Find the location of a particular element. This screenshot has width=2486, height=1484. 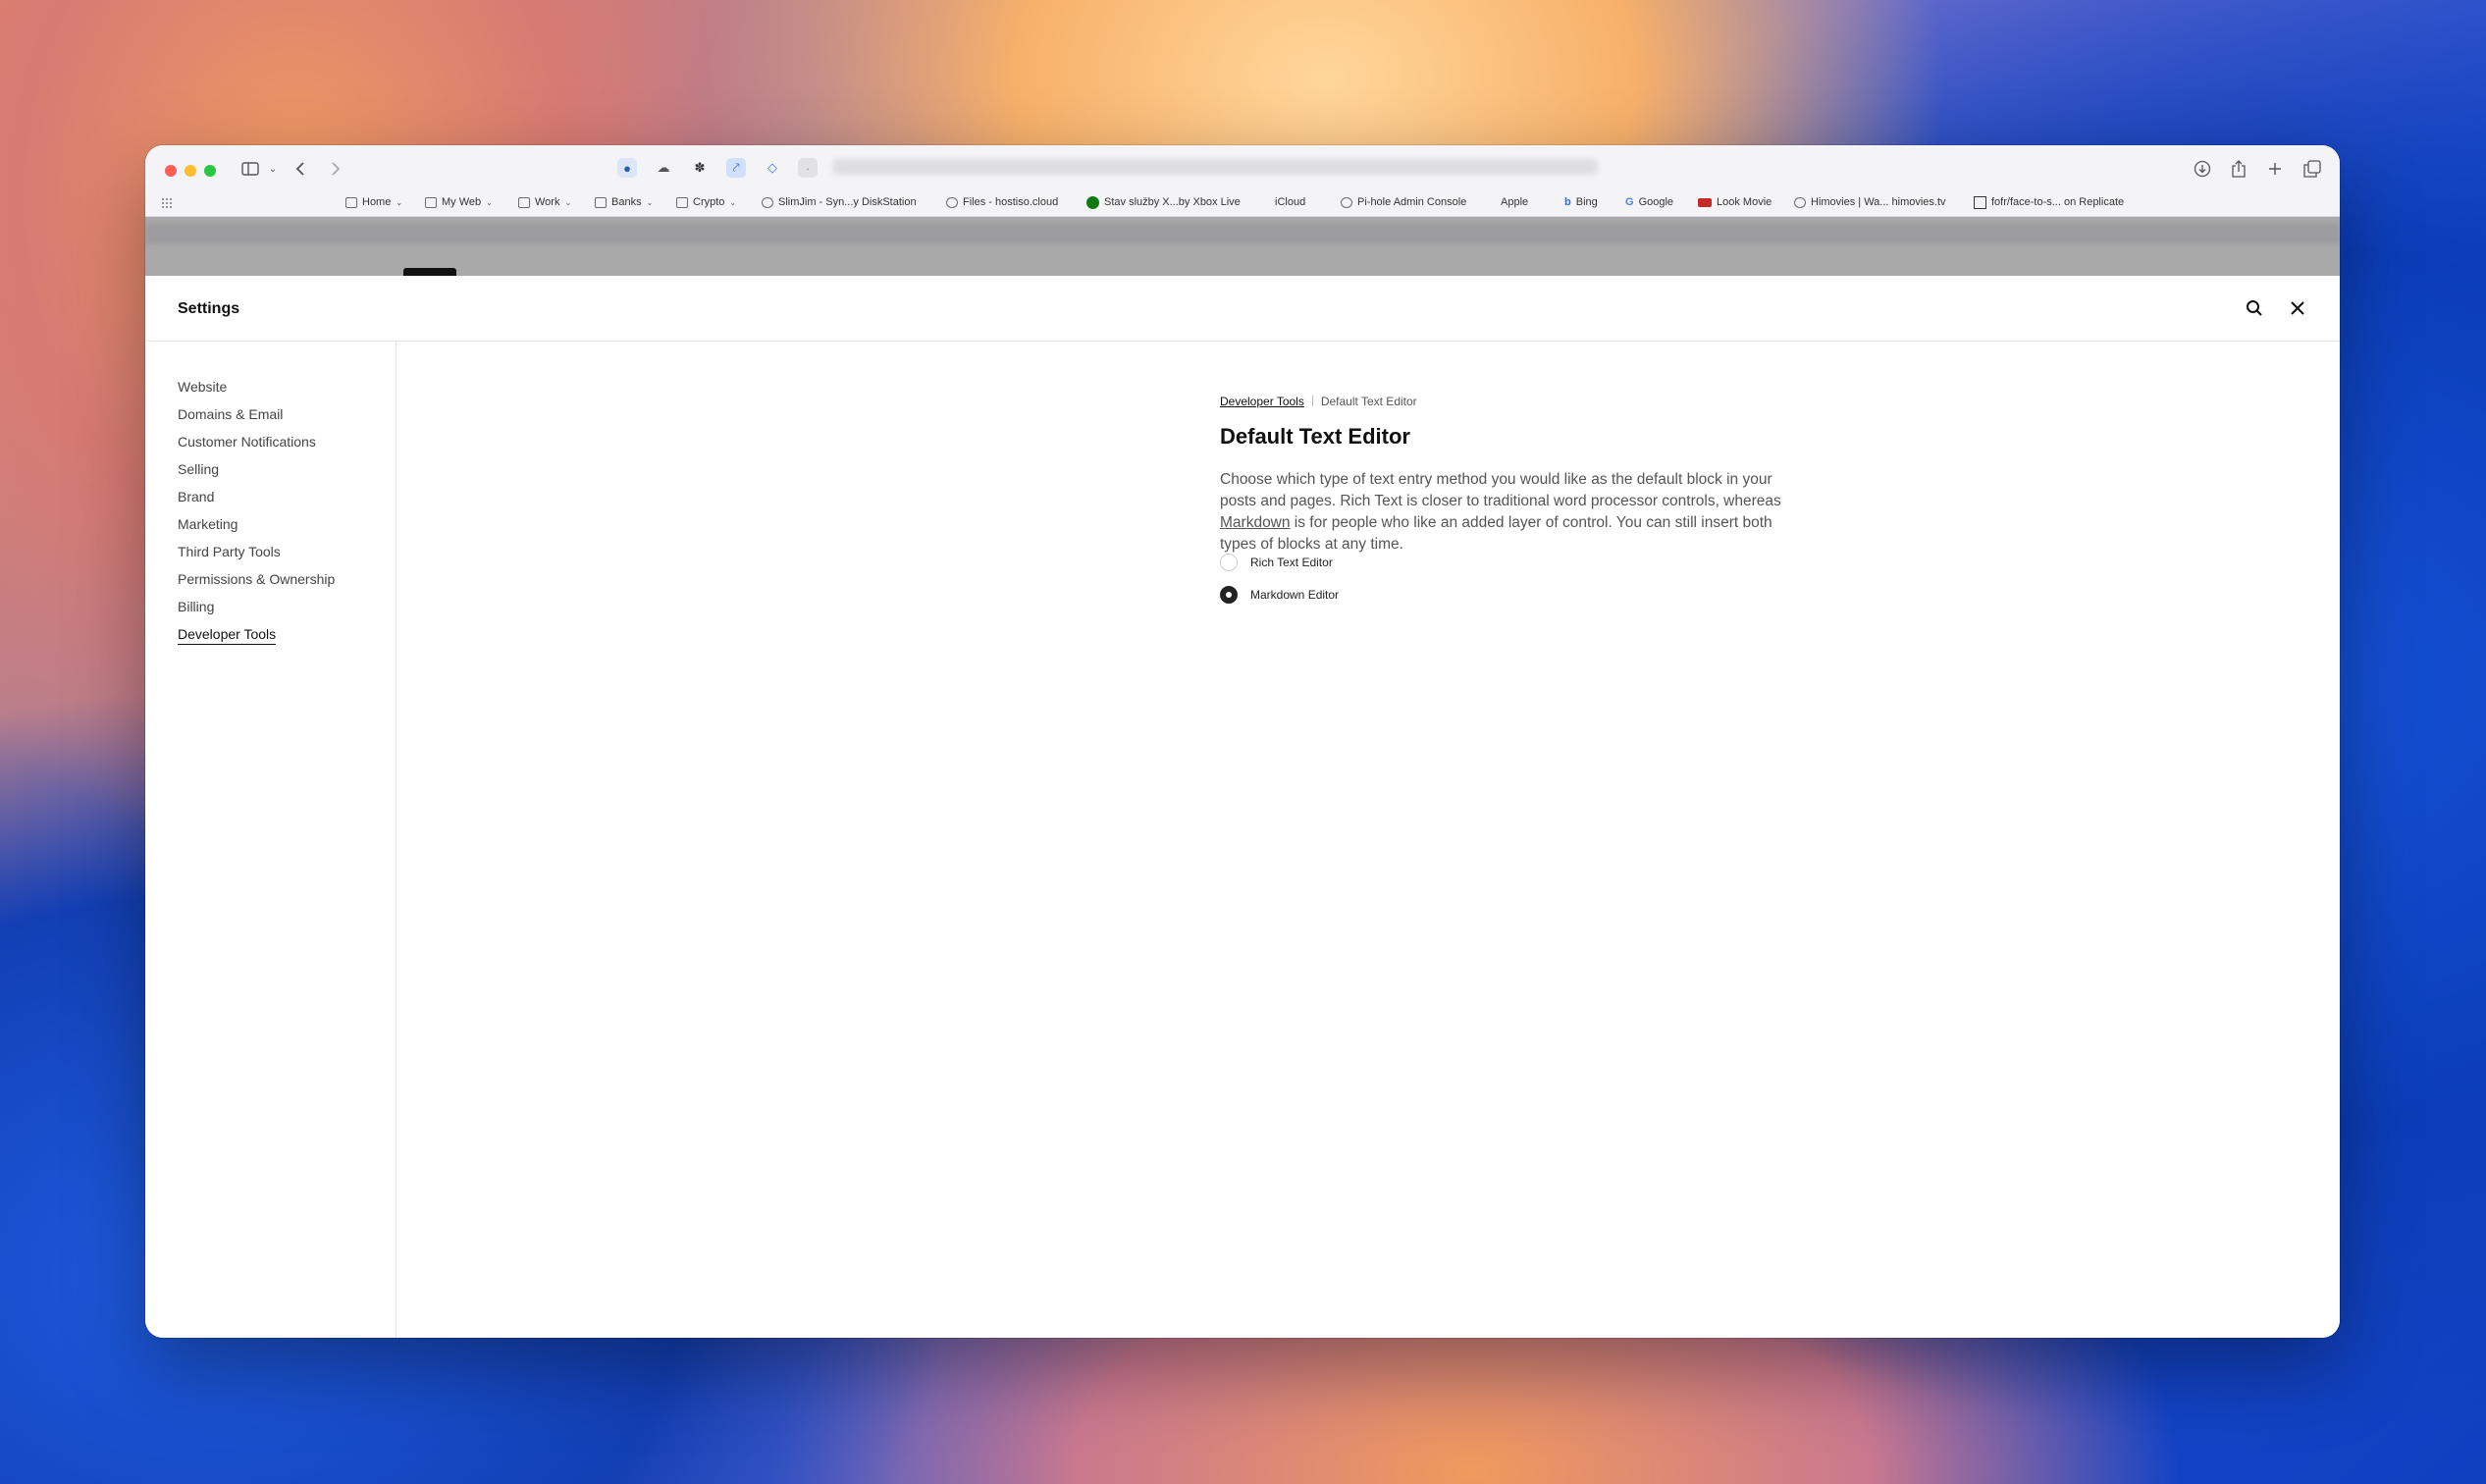

search-icon is located at coordinates (2254, 308).